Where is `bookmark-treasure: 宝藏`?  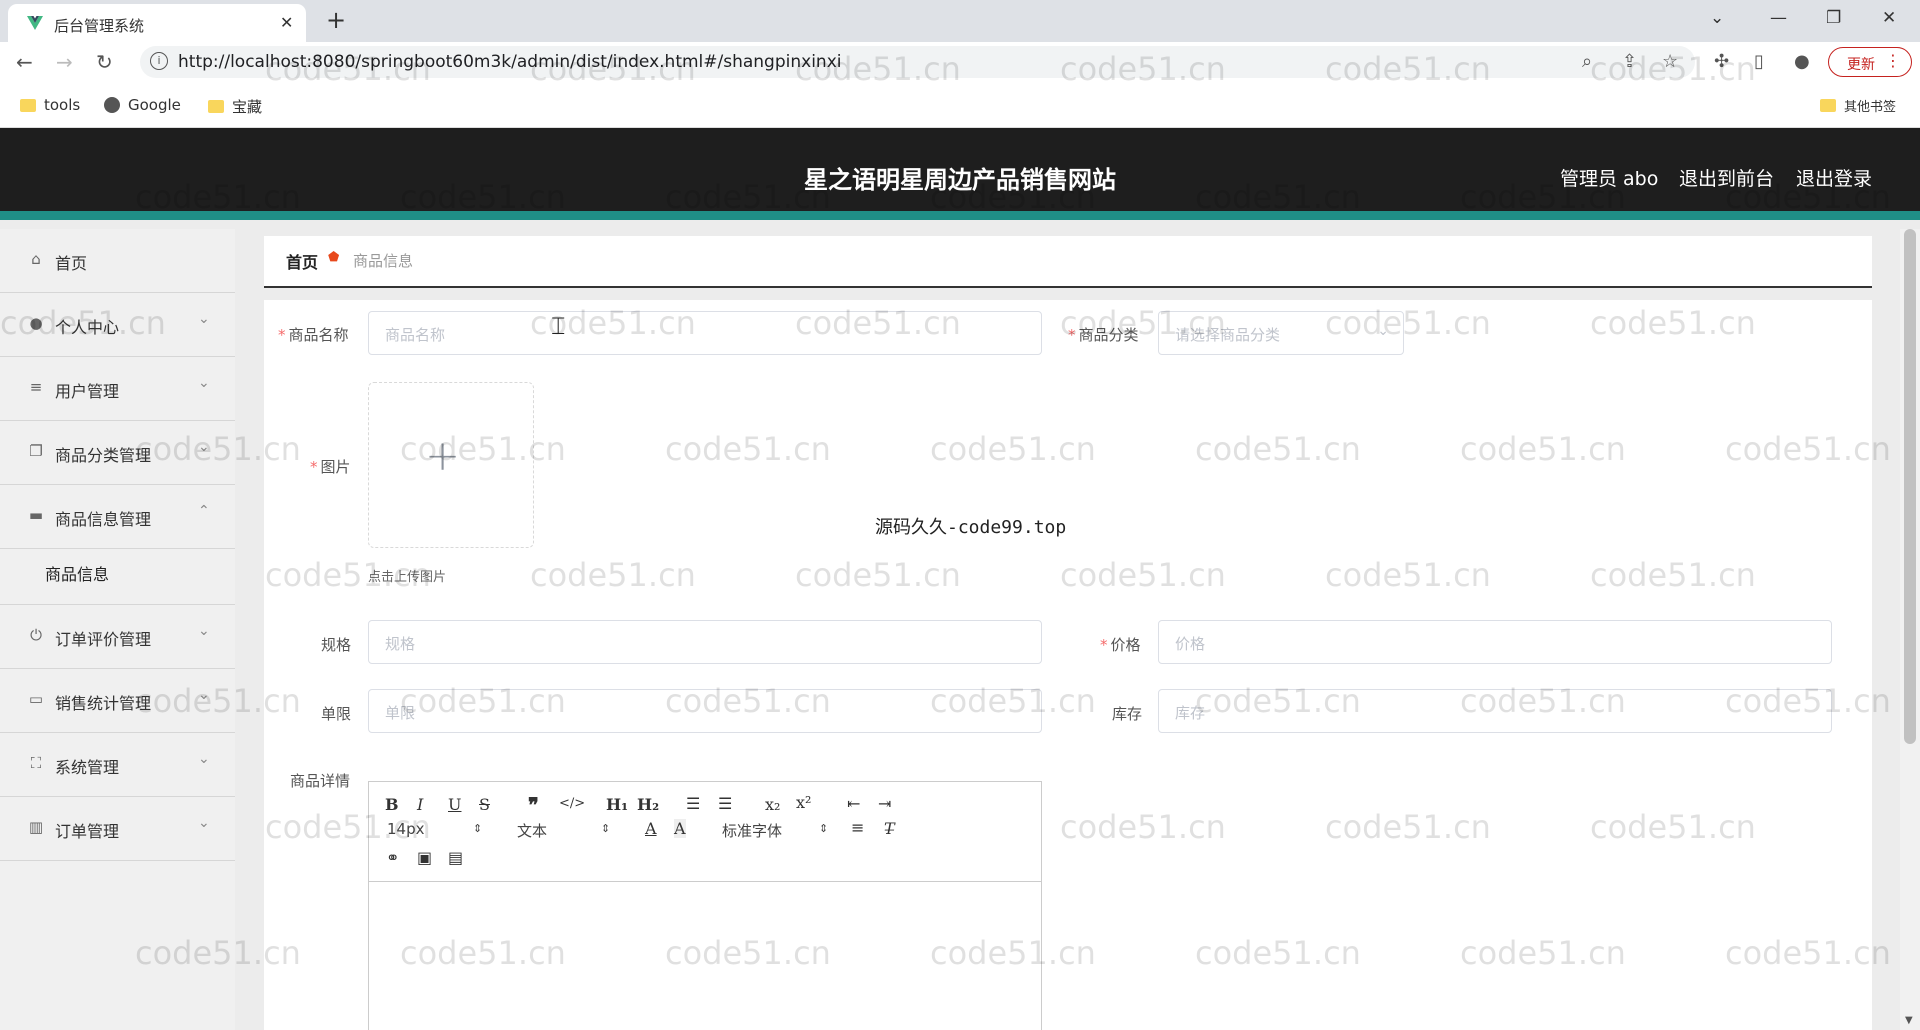 bookmark-treasure: 宝藏 is located at coordinates (235, 106).